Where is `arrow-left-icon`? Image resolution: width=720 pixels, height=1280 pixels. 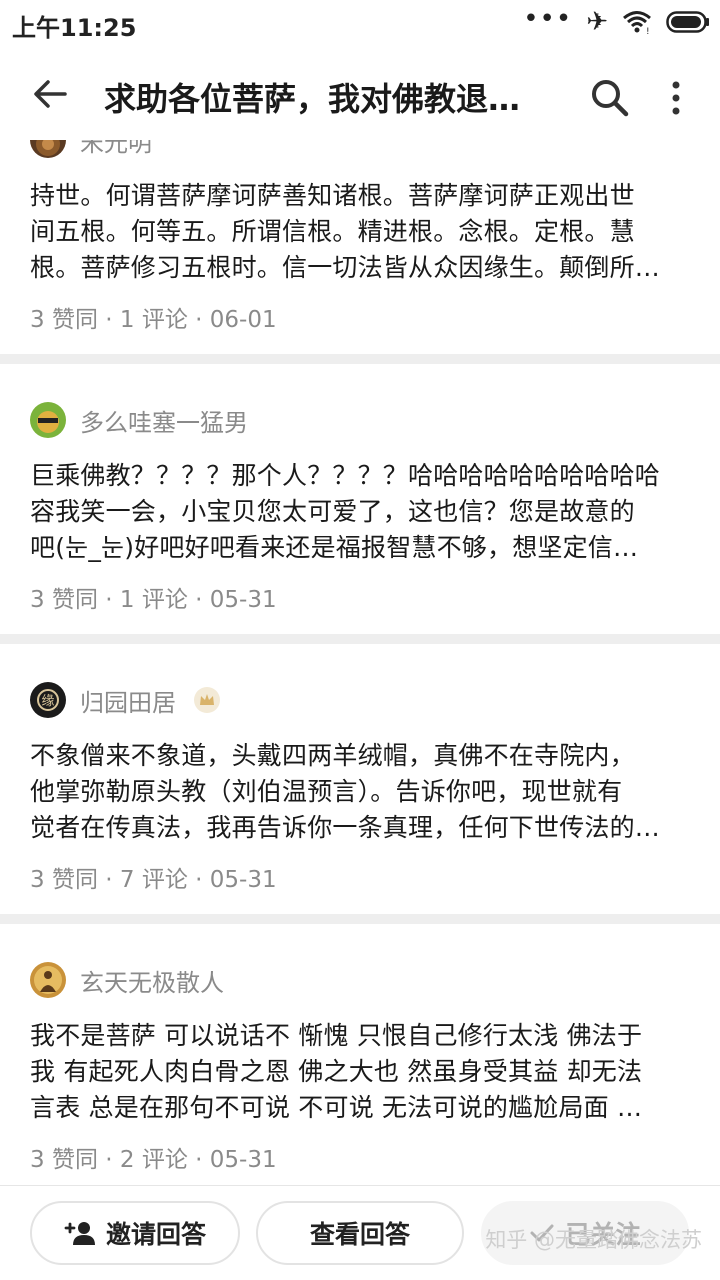
arrow-left-icon is located at coordinates (50, 94).